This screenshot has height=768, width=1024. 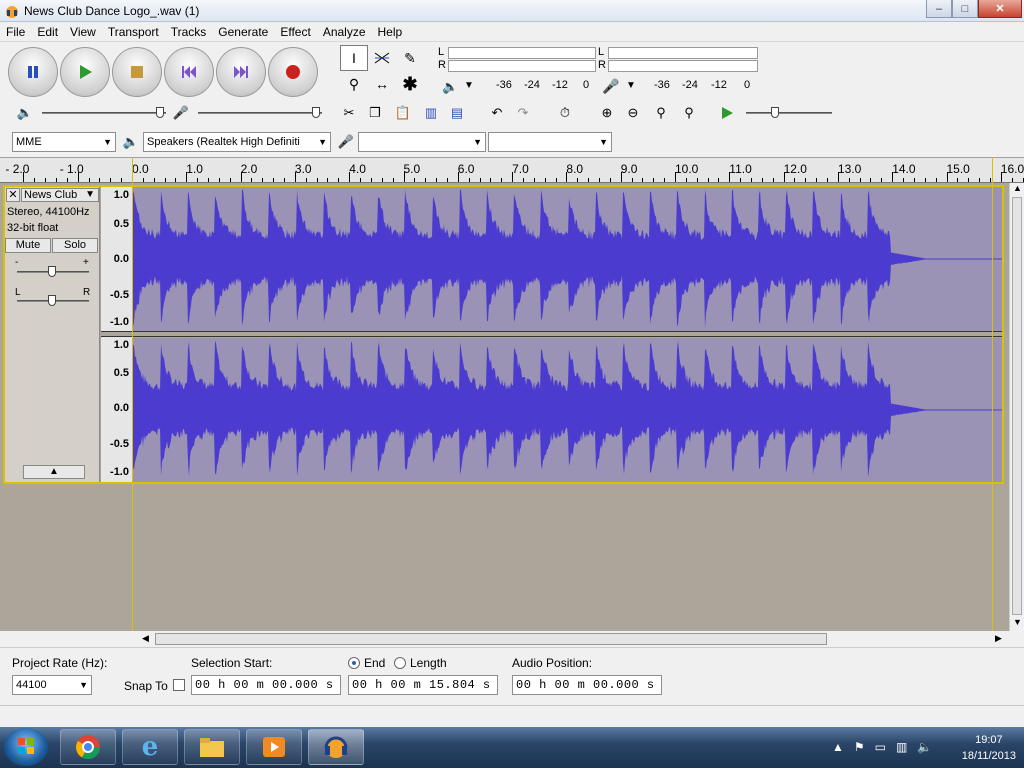 I want to click on vertical-scroll-thumb, so click(x=1017, y=406).